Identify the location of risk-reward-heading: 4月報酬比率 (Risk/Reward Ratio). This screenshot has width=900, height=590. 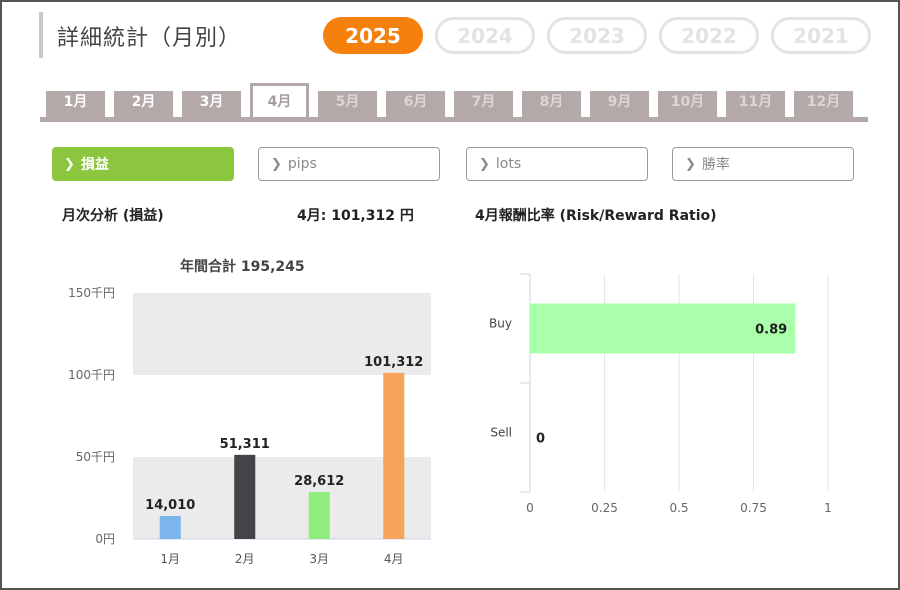
(596, 216).